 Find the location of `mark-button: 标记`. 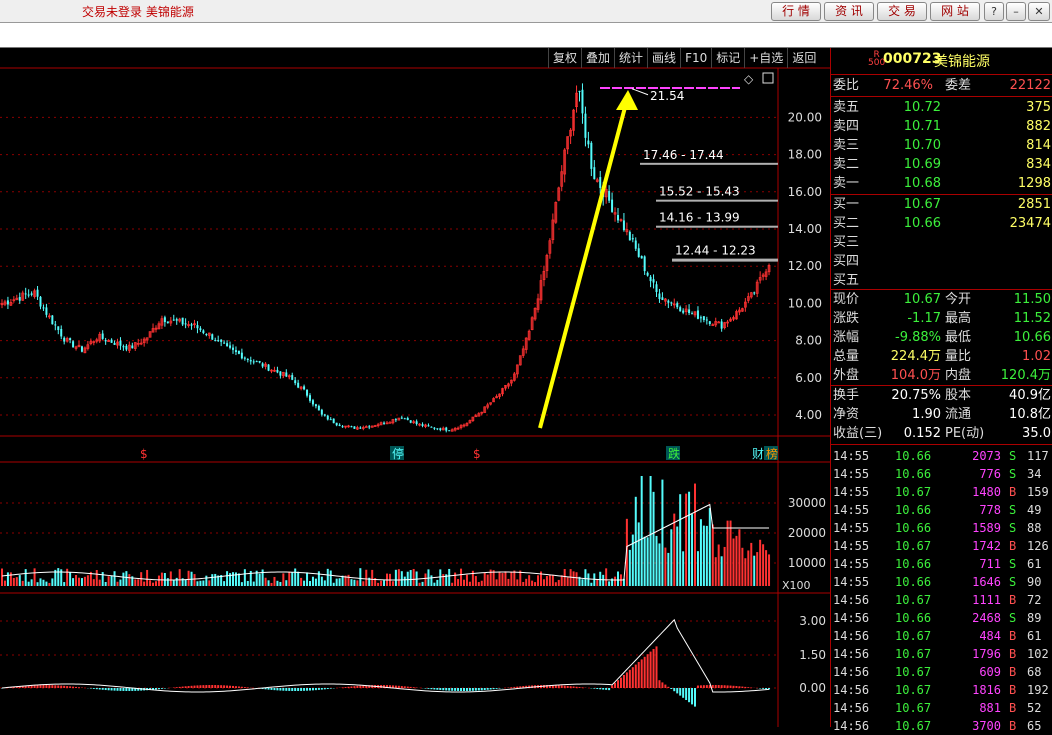

mark-button: 标记 is located at coordinates (727, 58).